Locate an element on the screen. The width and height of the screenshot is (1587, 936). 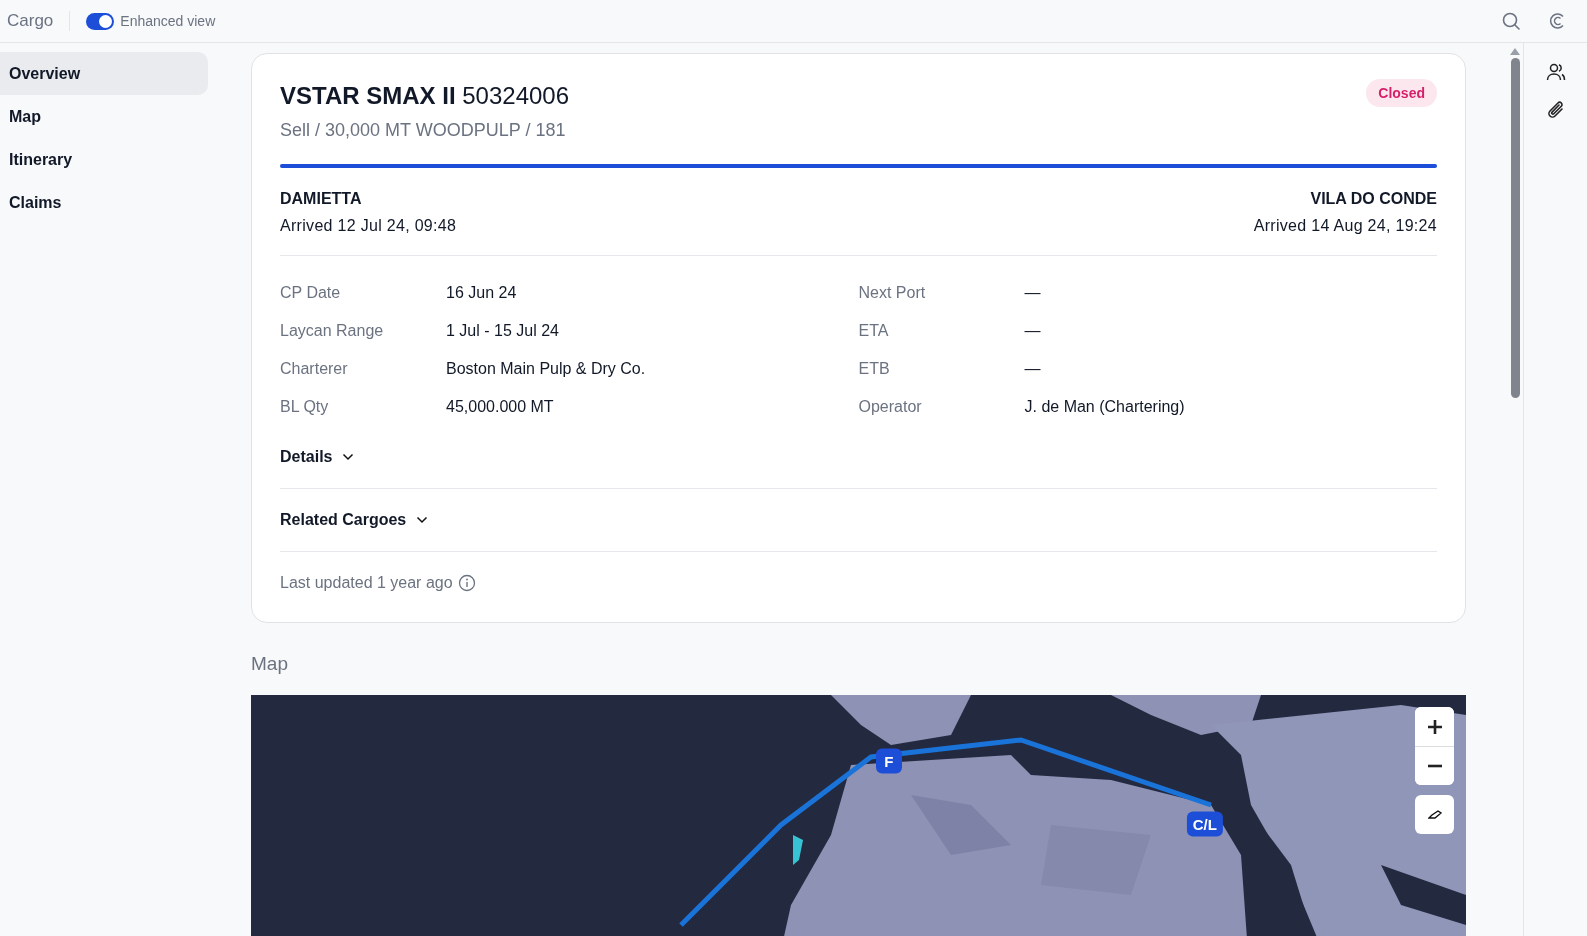
map-marker: F is located at coordinates (888, 761).